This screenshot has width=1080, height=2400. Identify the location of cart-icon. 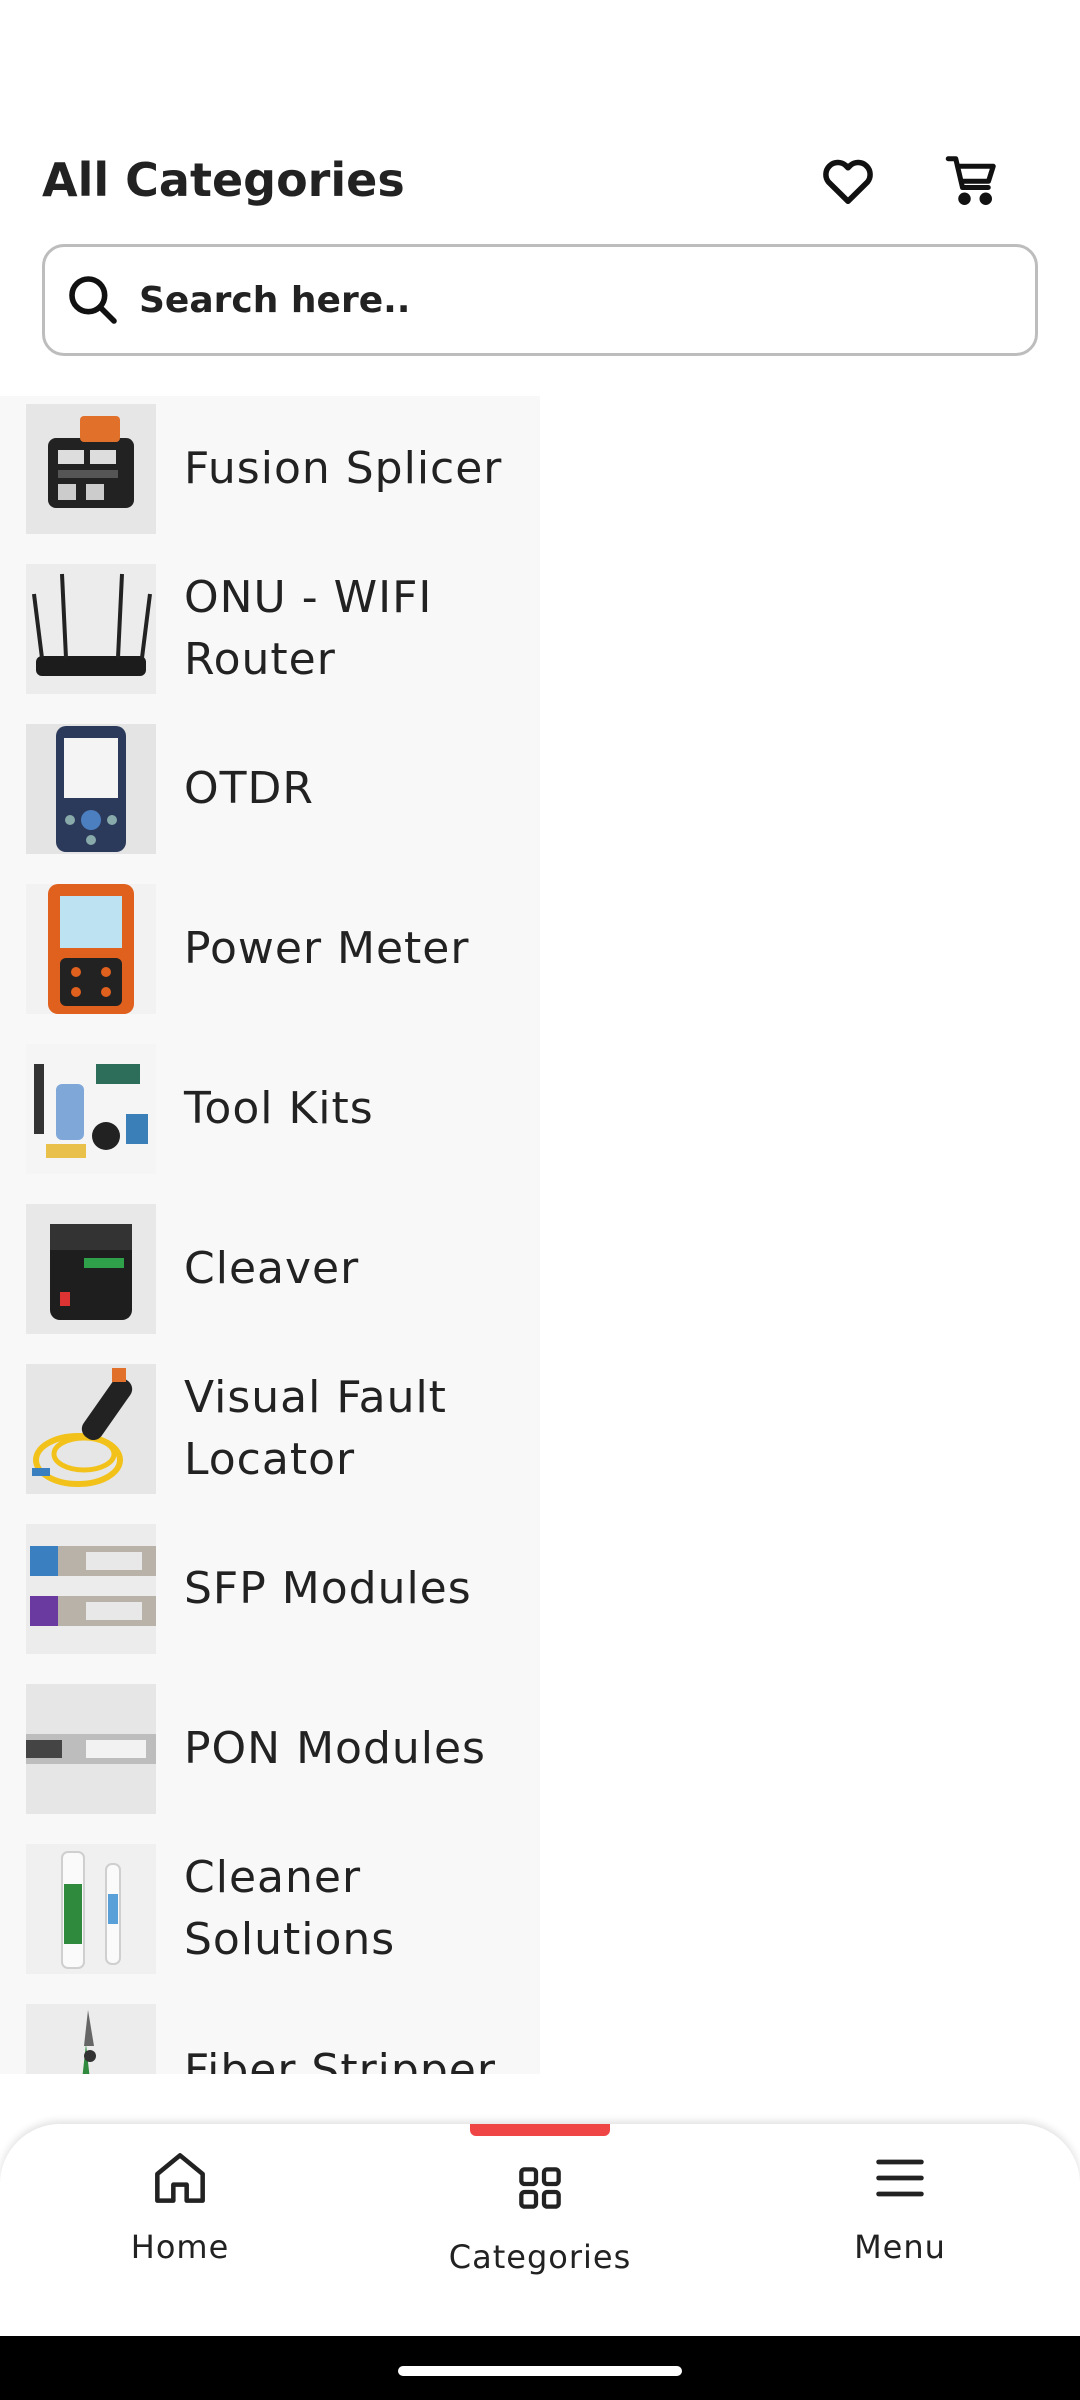
(970, 180).